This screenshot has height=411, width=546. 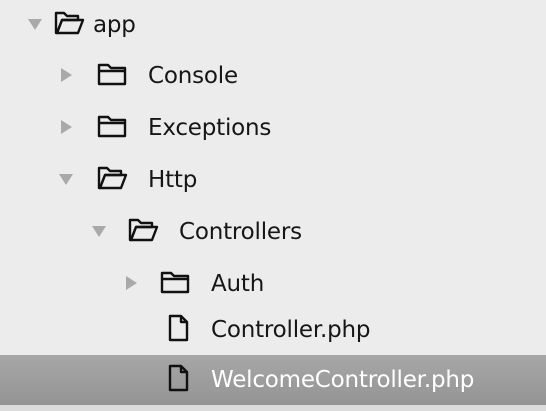 I want to click on tree-item-auth: Auth, so click(x=273, y=284).